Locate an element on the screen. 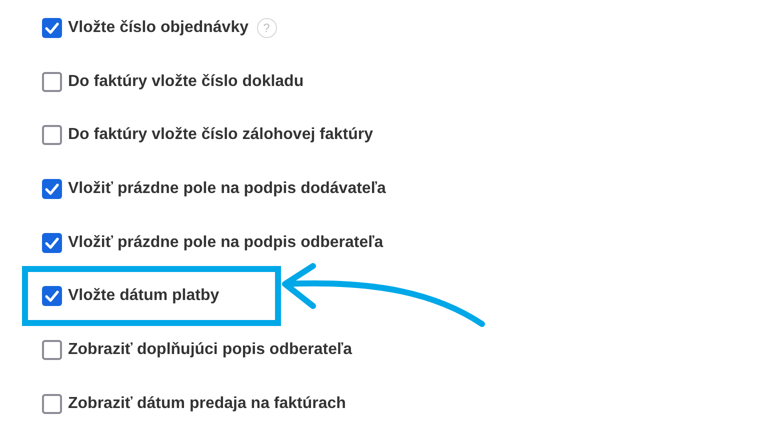 The height and width of the screenshot is (442, 767). option-label: Vložte číslo objednávky is located at coordinates (158, 27).